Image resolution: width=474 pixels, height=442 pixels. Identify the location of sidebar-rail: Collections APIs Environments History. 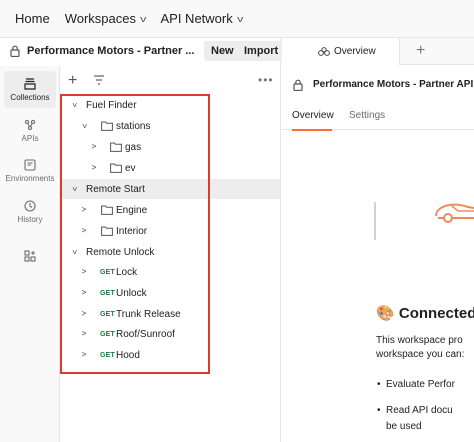
(30, 254).